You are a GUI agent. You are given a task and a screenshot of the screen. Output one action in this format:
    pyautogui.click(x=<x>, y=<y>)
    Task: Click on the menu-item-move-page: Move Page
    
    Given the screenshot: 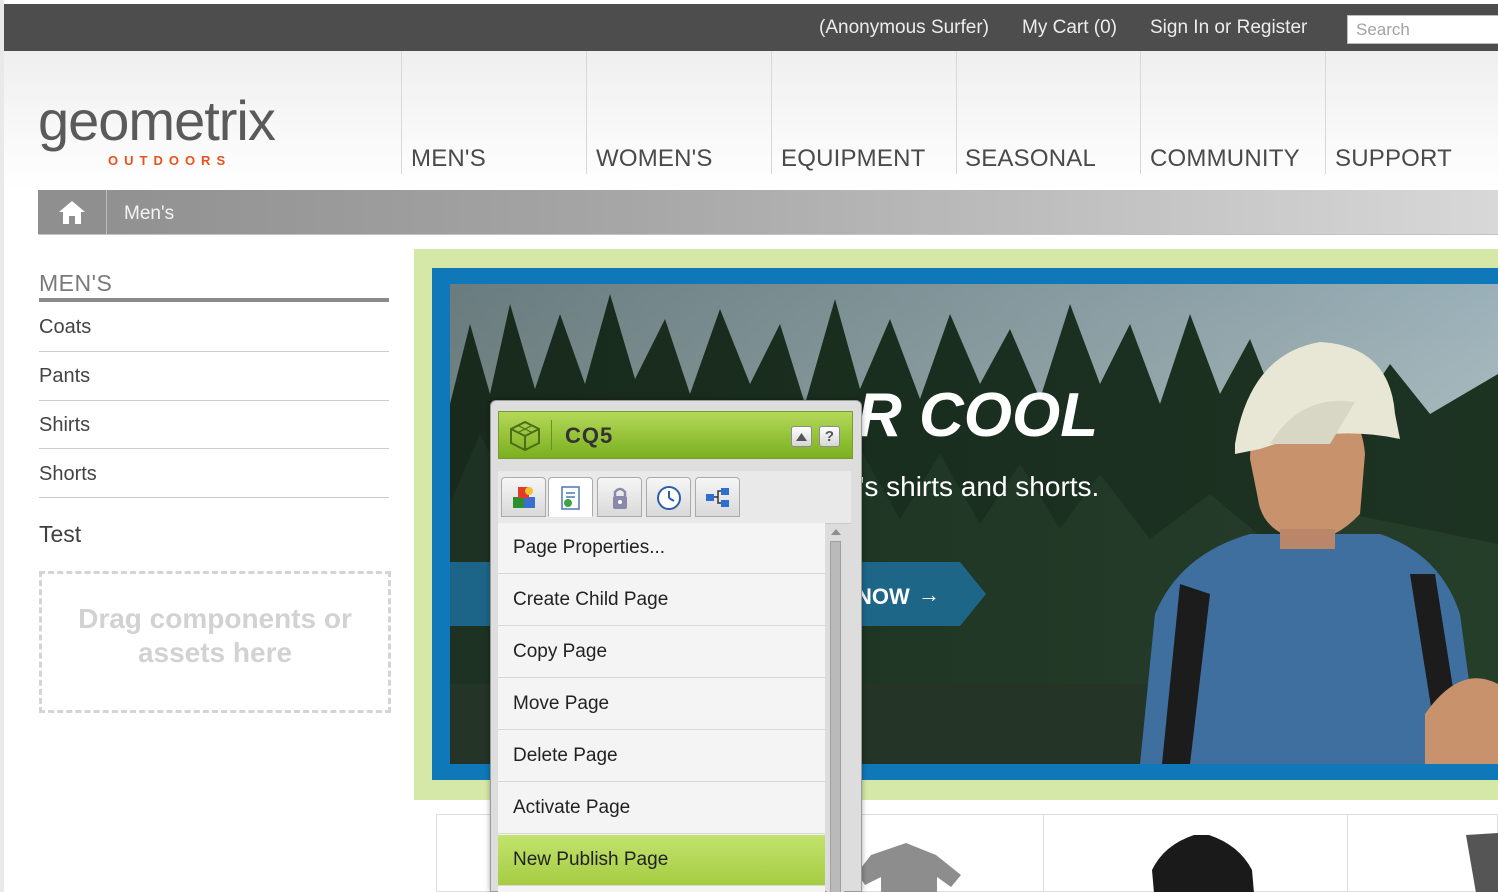 What is the action you would take?
    pyautogui.click(x=661, y=704)
    